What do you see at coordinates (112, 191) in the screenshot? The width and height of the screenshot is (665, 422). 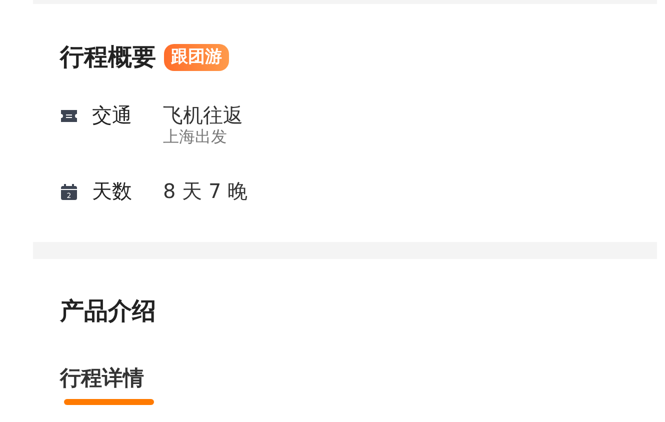 I see `info-label: 天数` at bounding box center [112, 191].